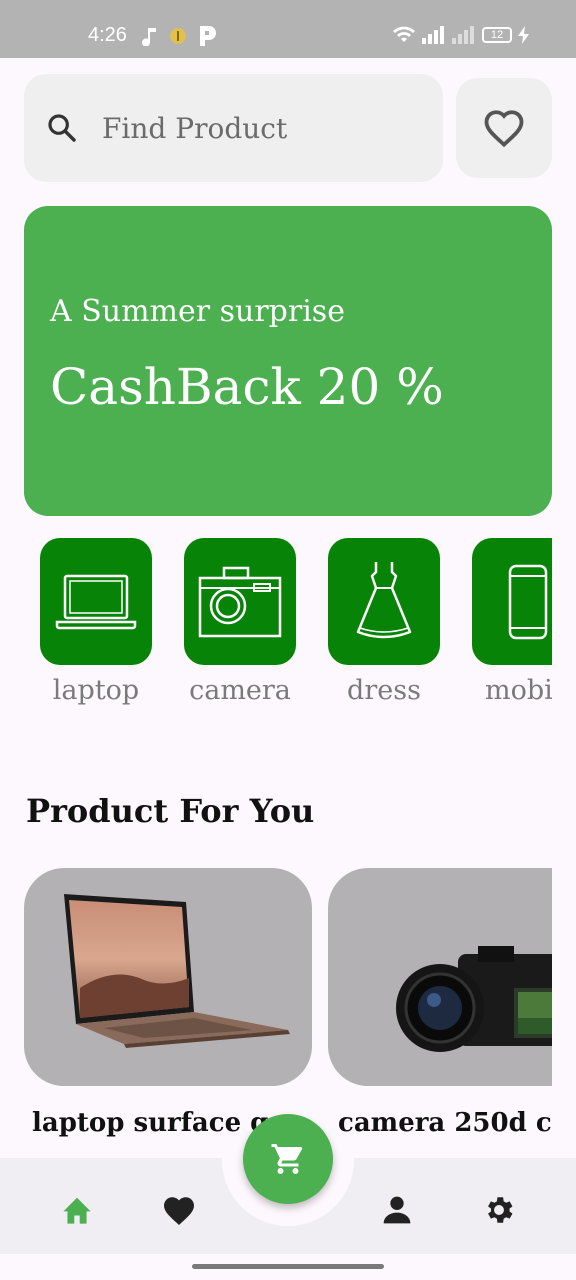 The width and height of the screenshot is (576, 1280). I want to click on mobile-icon, so click(528, 601).